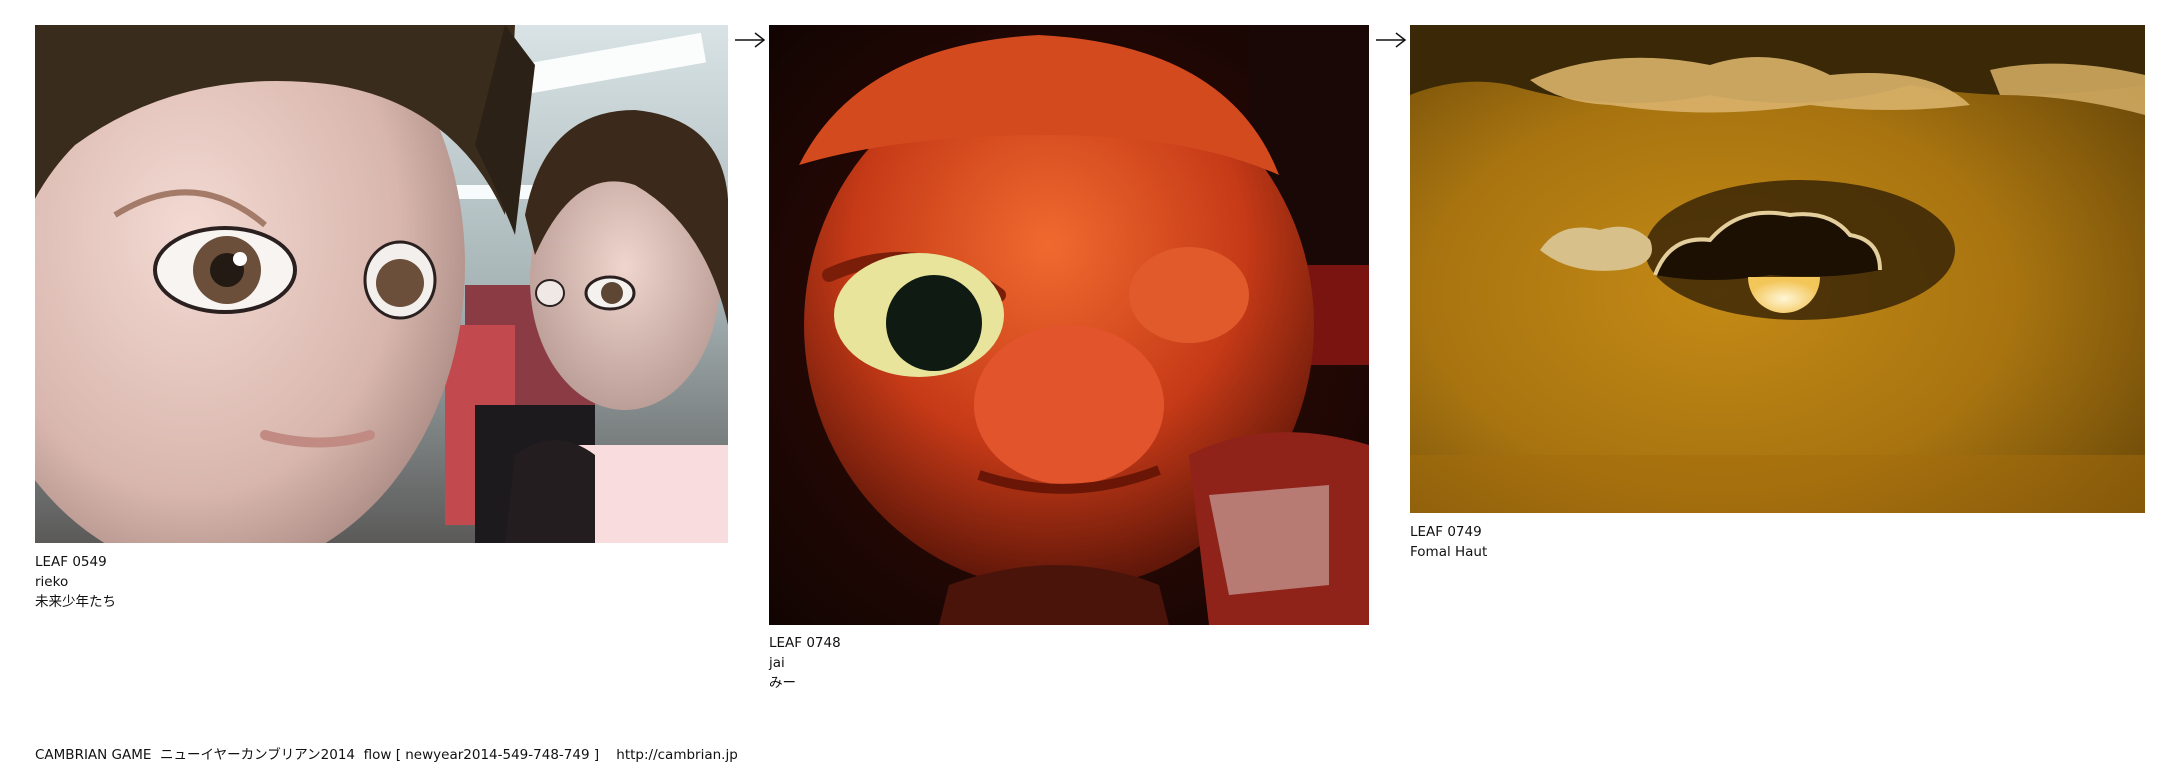 Image resolution: width=2180 pixels, height=779 pixels. I want to click on leaf-author-3: Fomal Haut, so click(1448, 552).